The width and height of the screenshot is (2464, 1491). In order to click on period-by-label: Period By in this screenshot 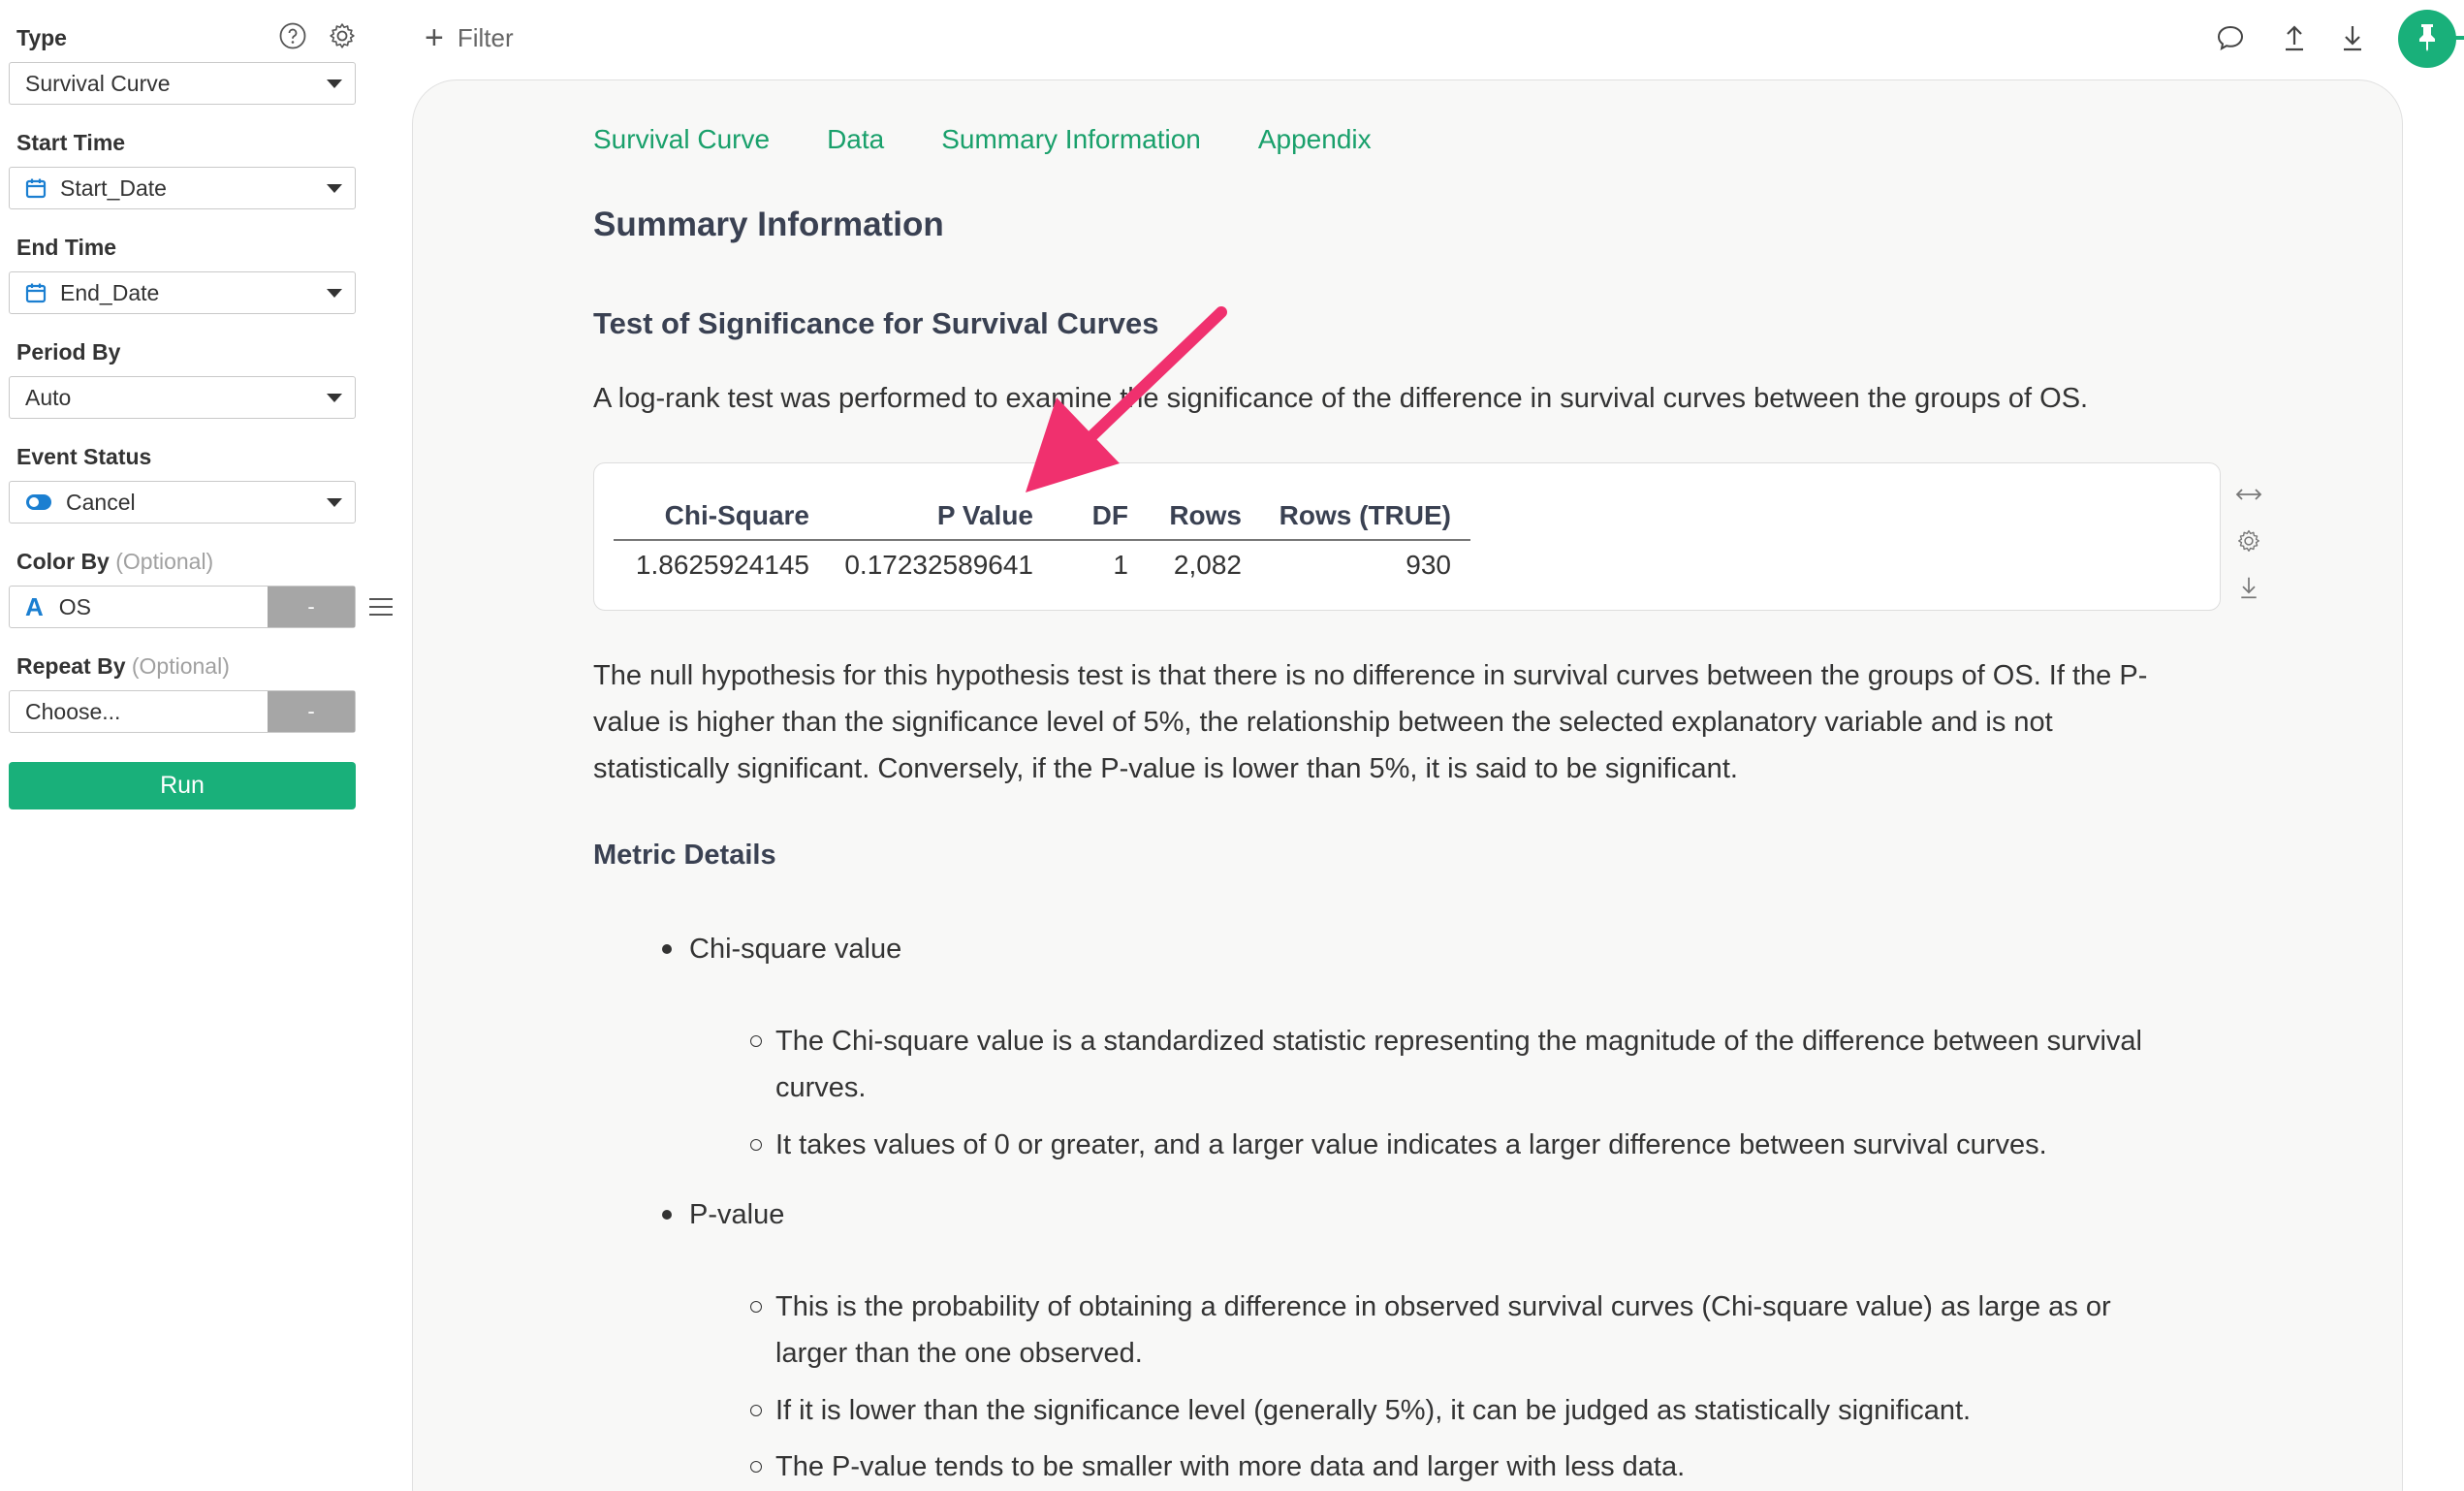, I will do `click(68, 352)`.